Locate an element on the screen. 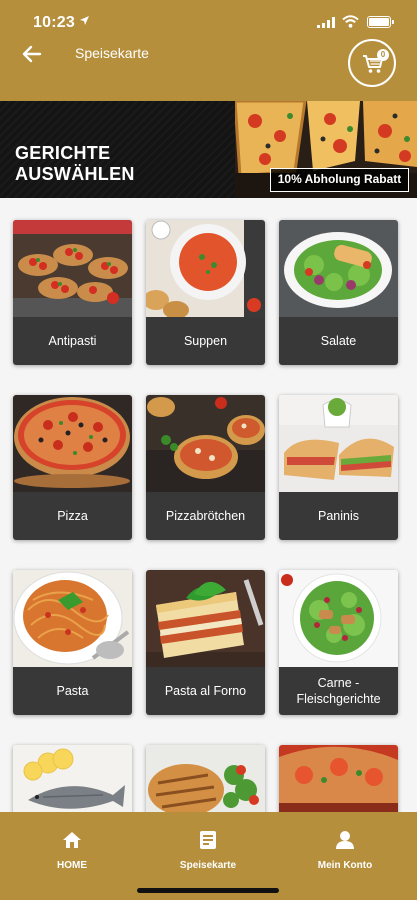 This screenshot has width=417, height=900. category-card-carne: Carne - Fleischgerichte is located at coordinates (338, 642).